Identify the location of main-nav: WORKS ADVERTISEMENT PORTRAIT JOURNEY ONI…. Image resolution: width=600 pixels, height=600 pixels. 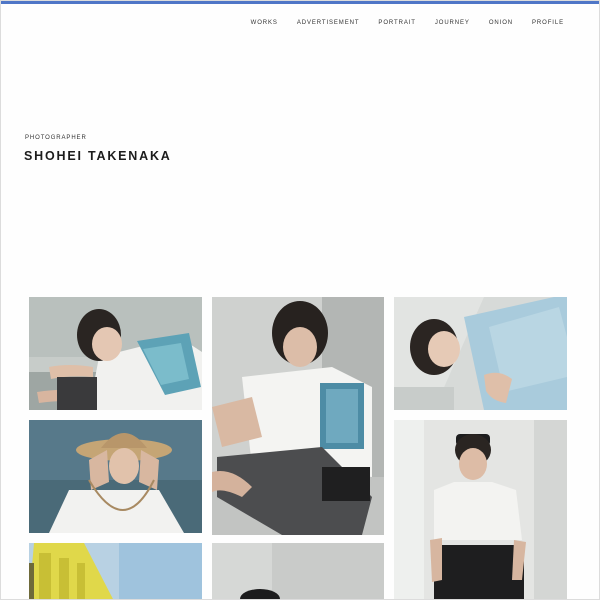
(398, 23).